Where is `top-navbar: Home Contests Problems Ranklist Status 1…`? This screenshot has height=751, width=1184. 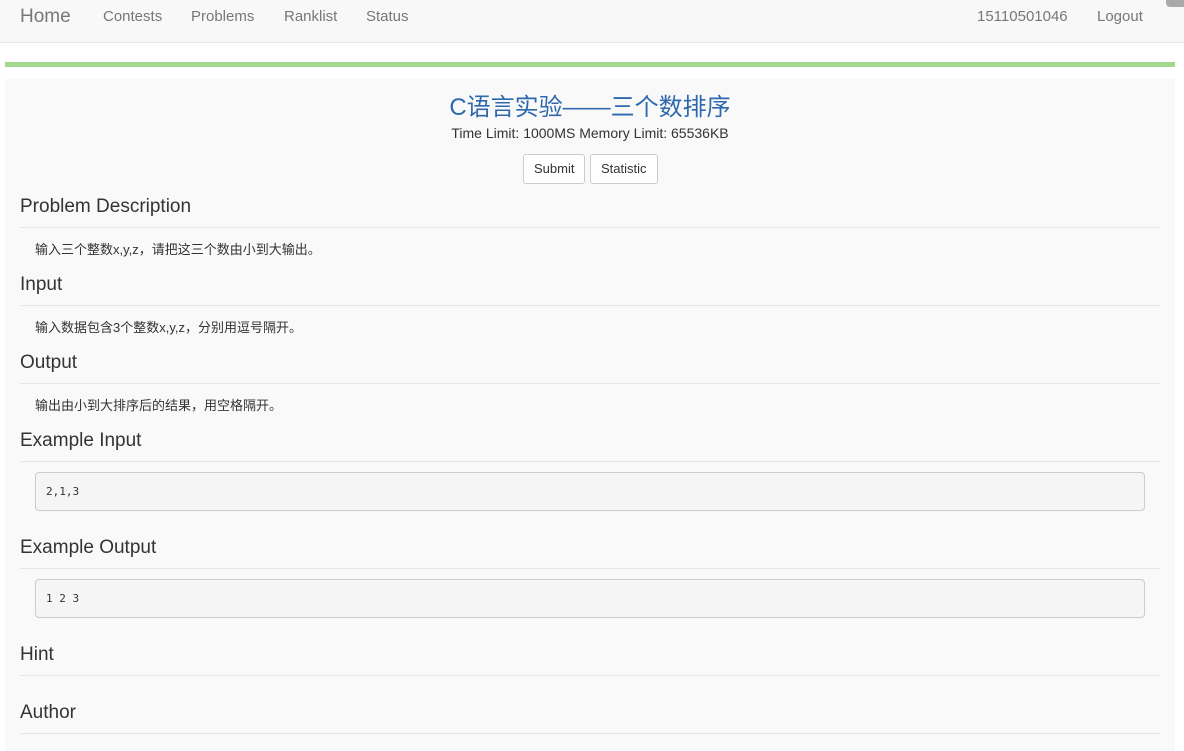
top-navbar: Home Contests Problems Ranklist Status 1… is located at coordinates (592, 21).